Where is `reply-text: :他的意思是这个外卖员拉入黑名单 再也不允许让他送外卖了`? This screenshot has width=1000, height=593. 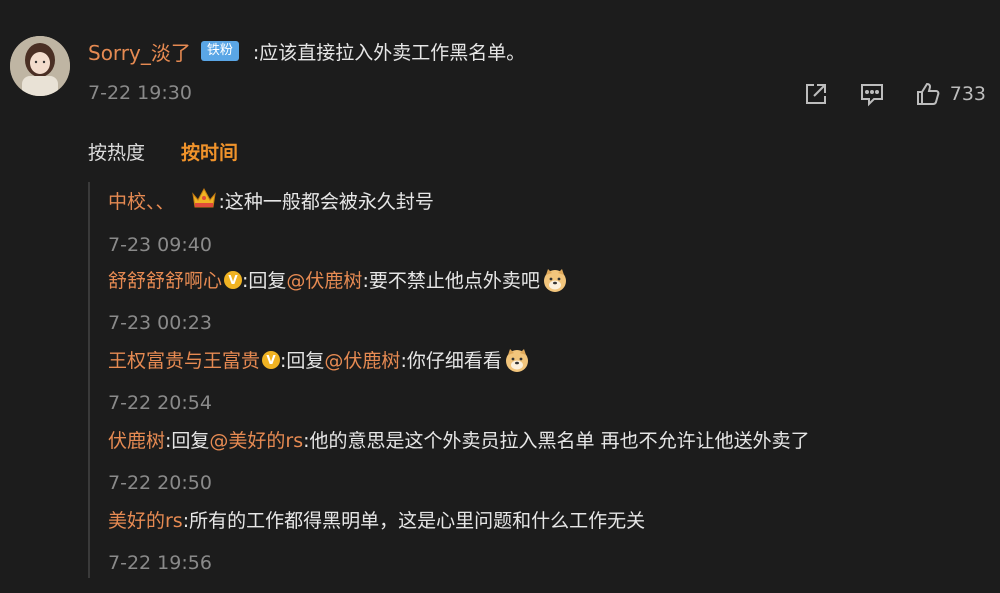 reply-text: :他的意思是这个外卖员拉入黑名单 再也不允许让他送外卖了 is located at coordinates (556, 441).